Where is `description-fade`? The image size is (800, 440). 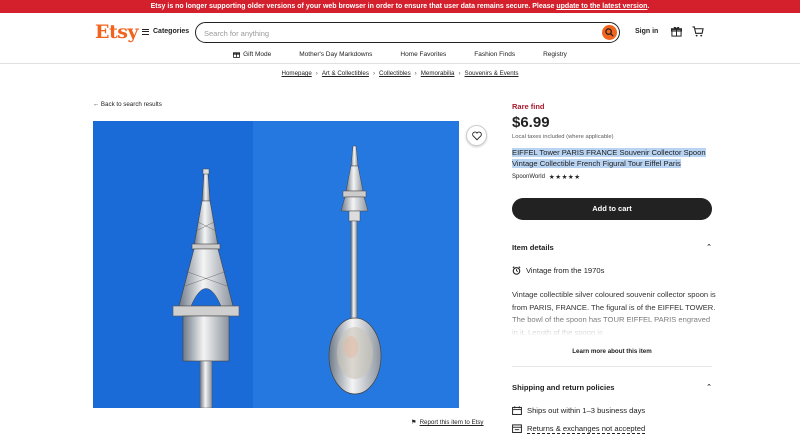 description-fade is located at coordinates (614, 323).